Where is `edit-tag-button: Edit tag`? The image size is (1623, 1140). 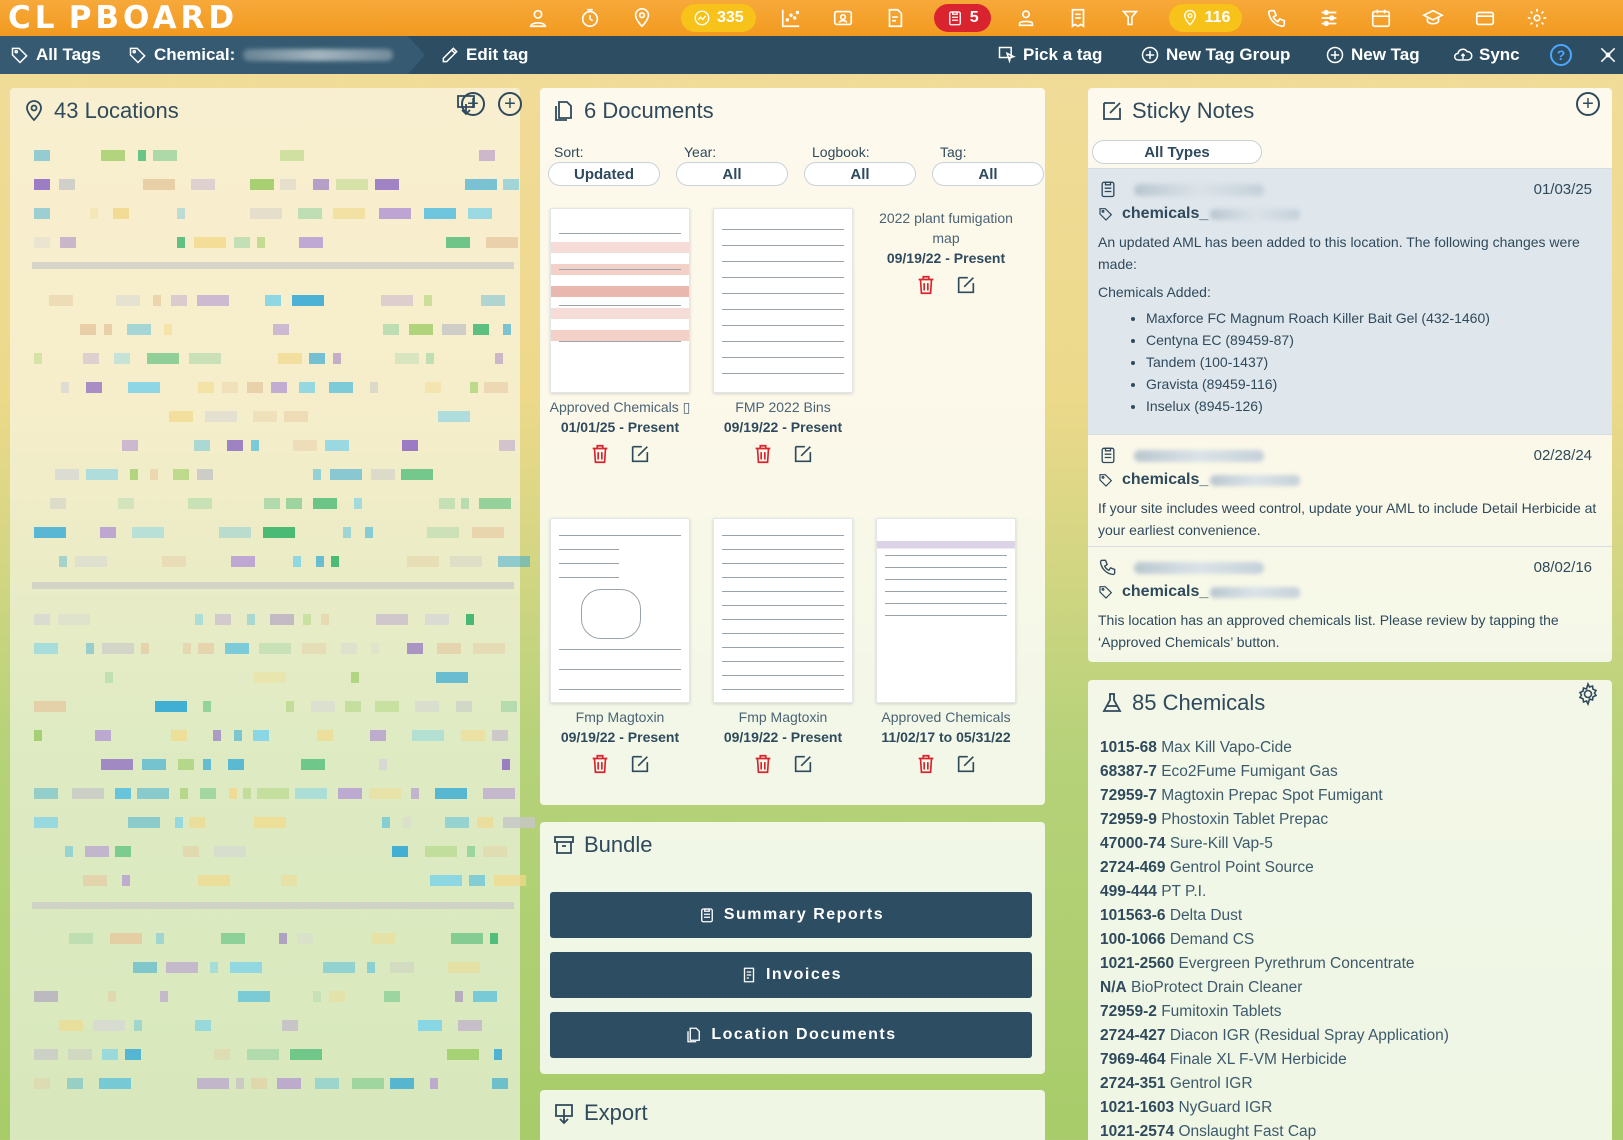 edit-tag-button: Edit tag is located at coordinates (484, 55).